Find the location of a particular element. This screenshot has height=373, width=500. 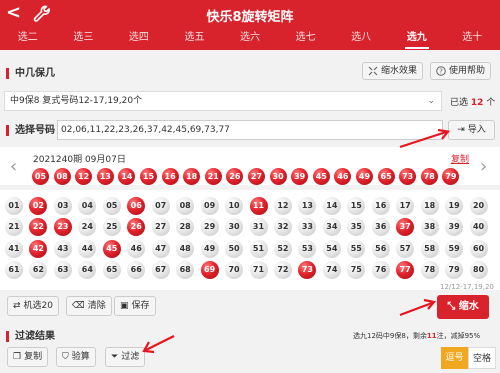

grid-number-ball: 50 is located at coordinates (234, 248).